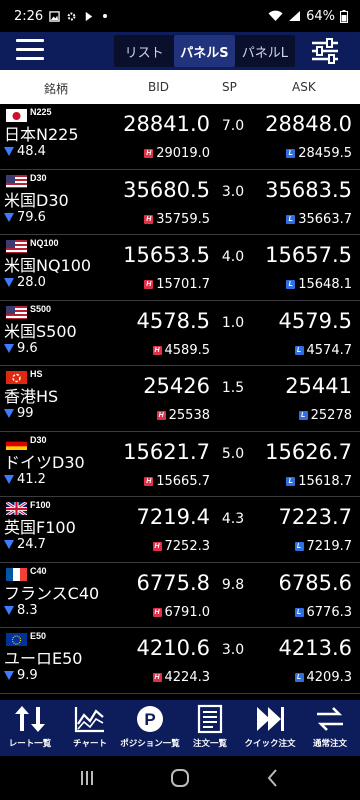 Image resolution: width=360 pixels, height=800 pixels. I want to click on high-price: H 6791.0, so click(181, 612).